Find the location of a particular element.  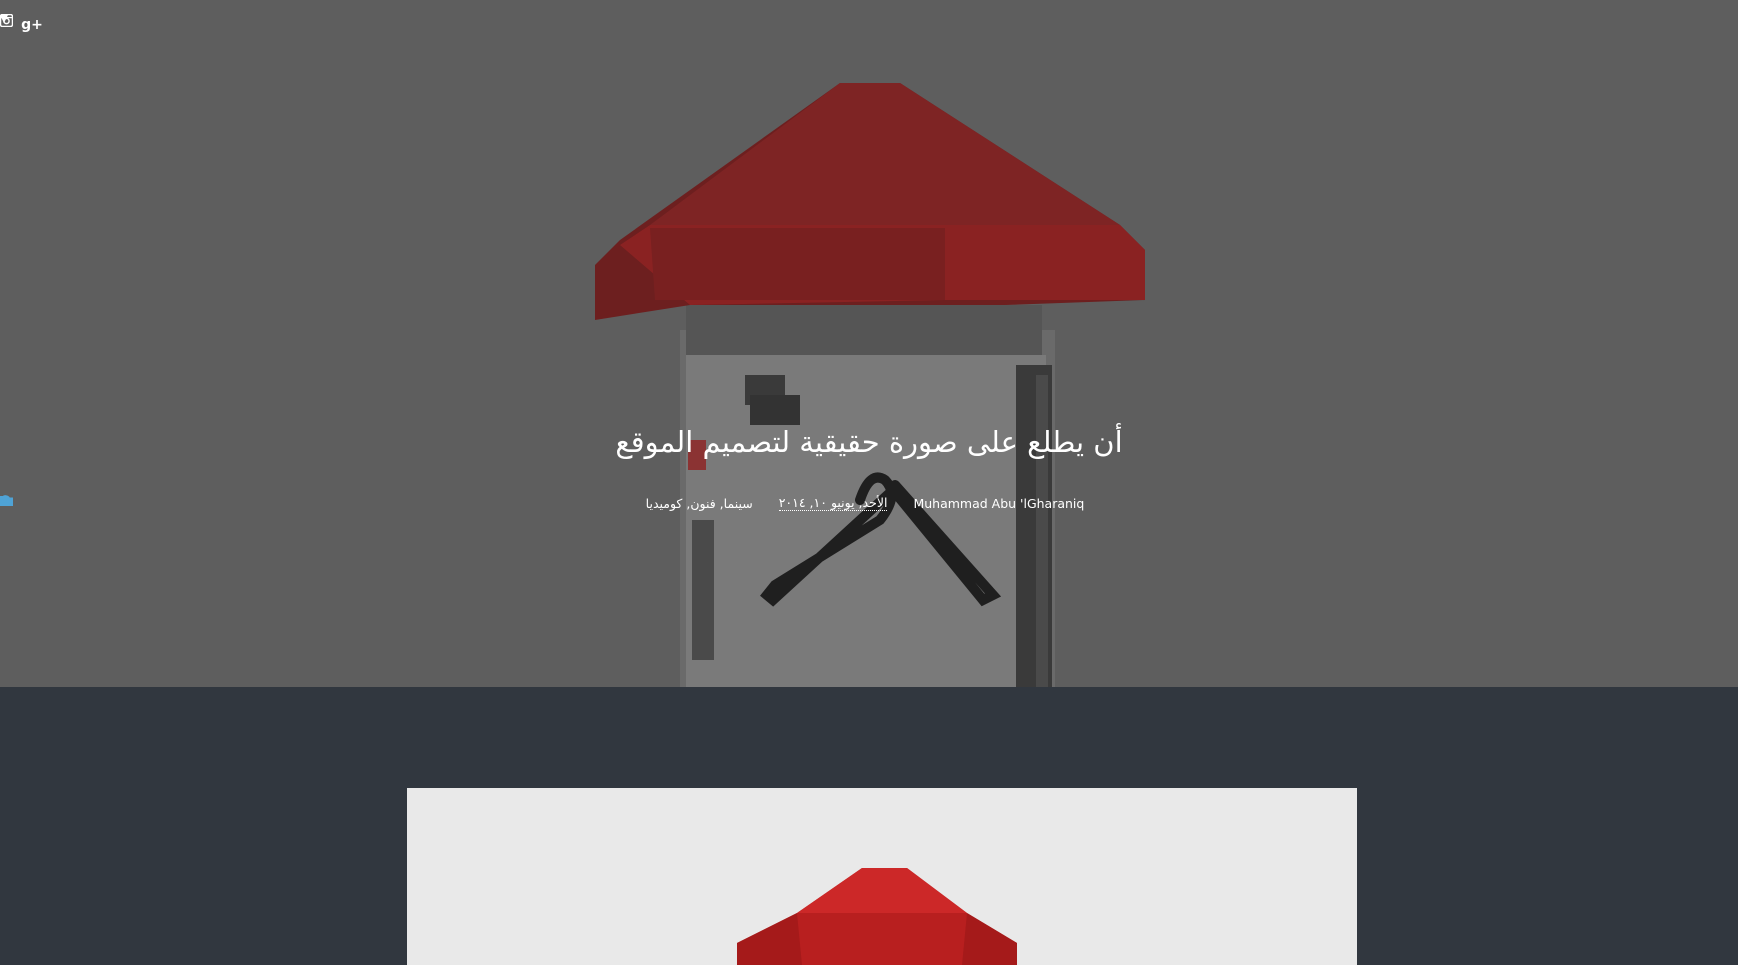

featured-image-graphic is located at coordinates (882, 876).